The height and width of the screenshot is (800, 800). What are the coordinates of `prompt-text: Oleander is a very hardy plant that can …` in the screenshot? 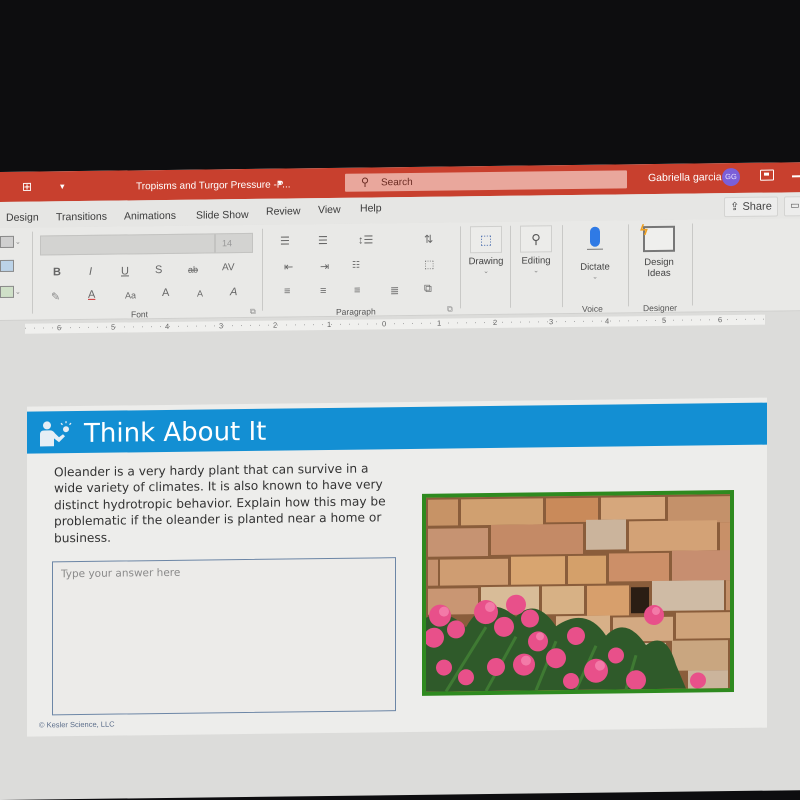 It's located at (220, 503).